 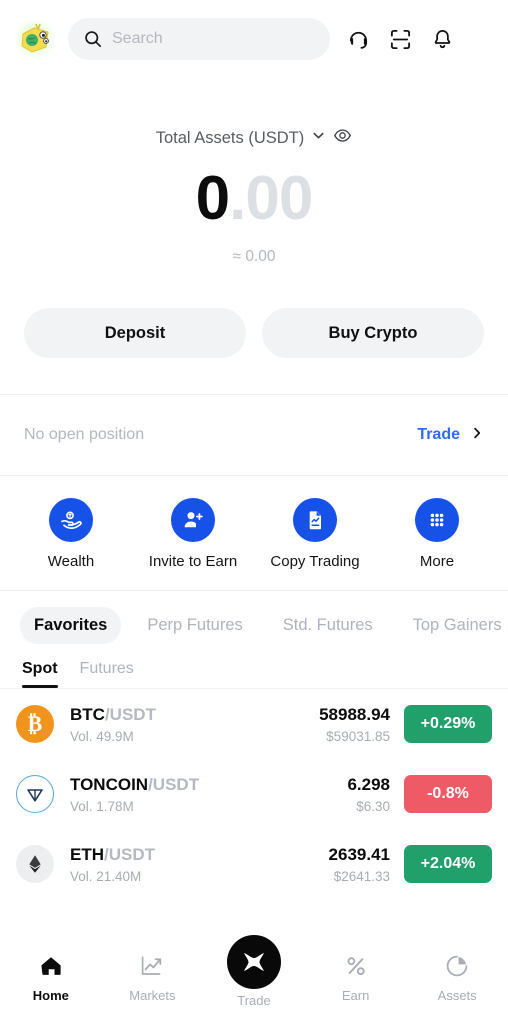 What do you see at coordinates (199, 864) in the screenshot?
I see `coin-meta: ETH/USDT Vol. 21.40M` at bounding box center [199, 864].